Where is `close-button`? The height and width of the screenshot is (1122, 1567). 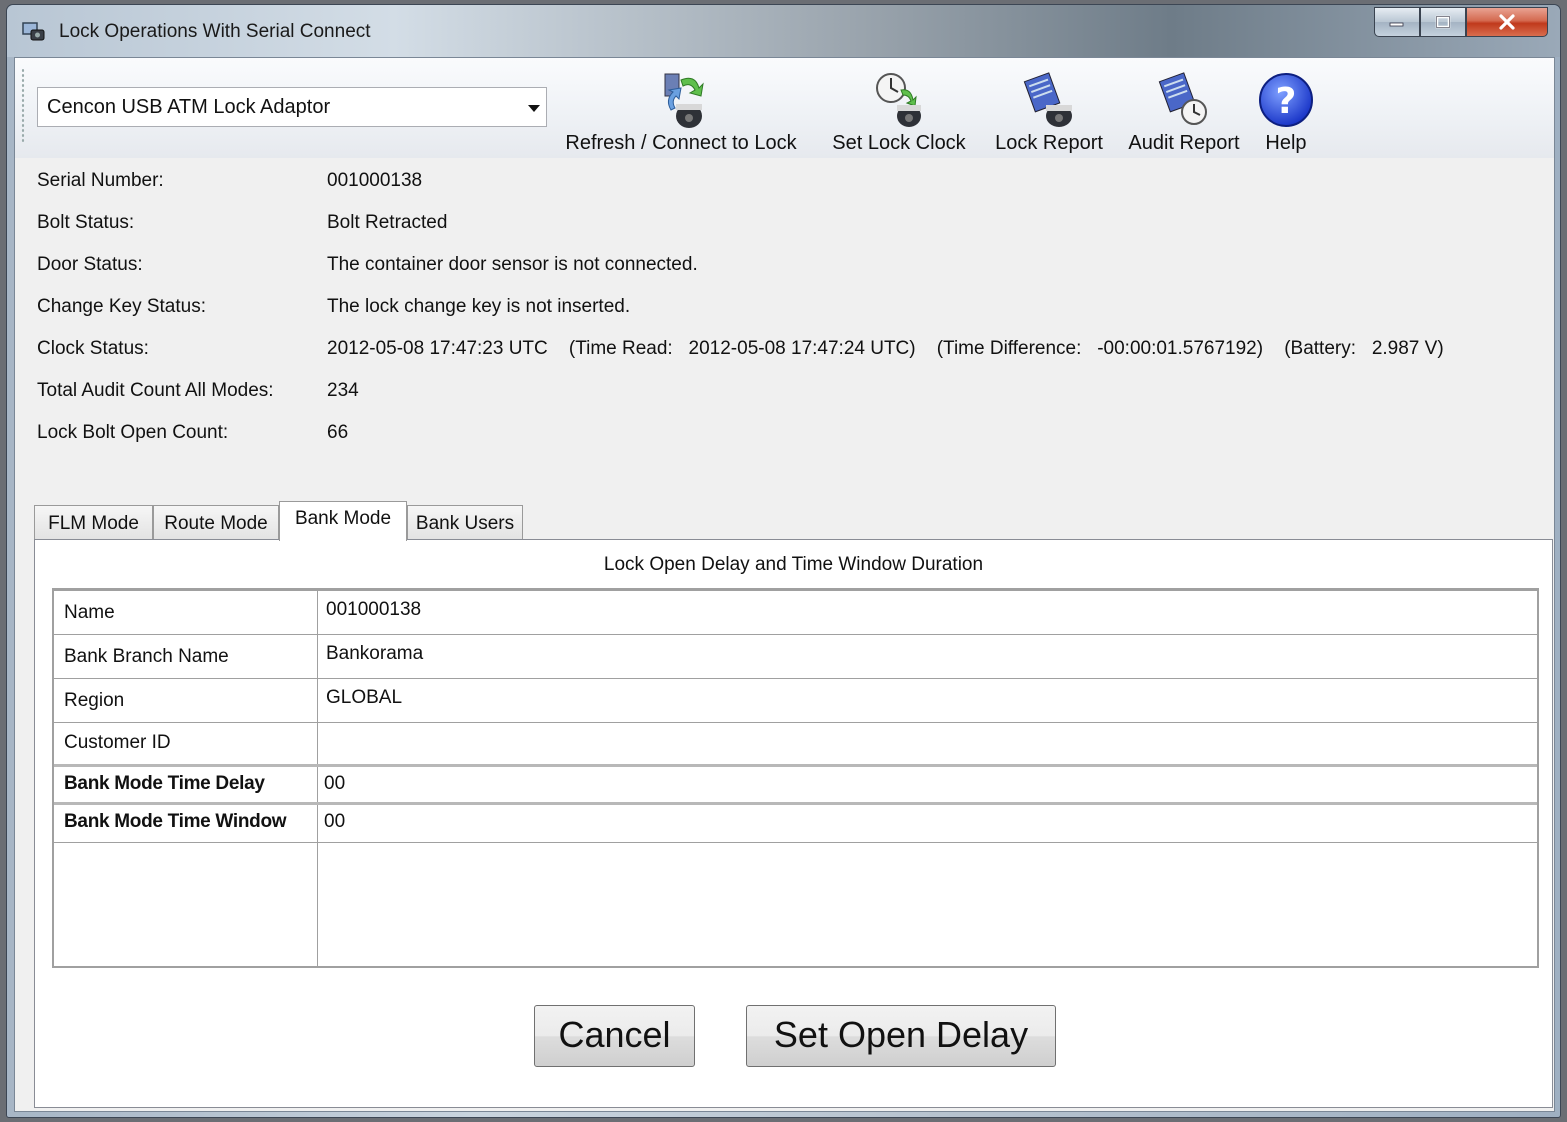
close-button is located at coordinates (1507, 22).